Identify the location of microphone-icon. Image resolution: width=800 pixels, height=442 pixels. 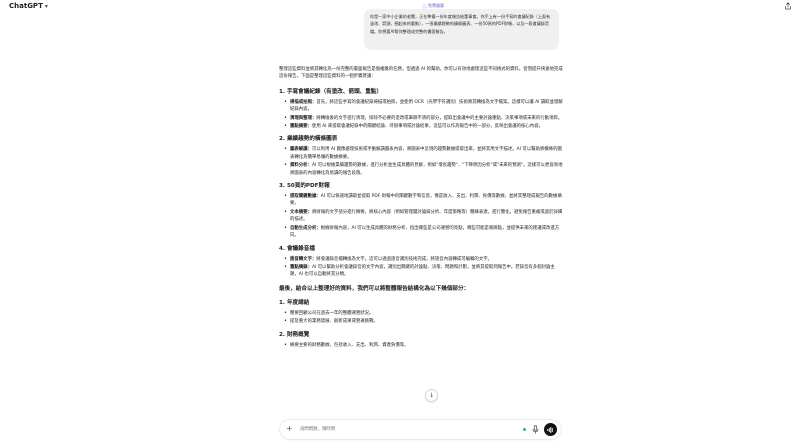
(535, 429).